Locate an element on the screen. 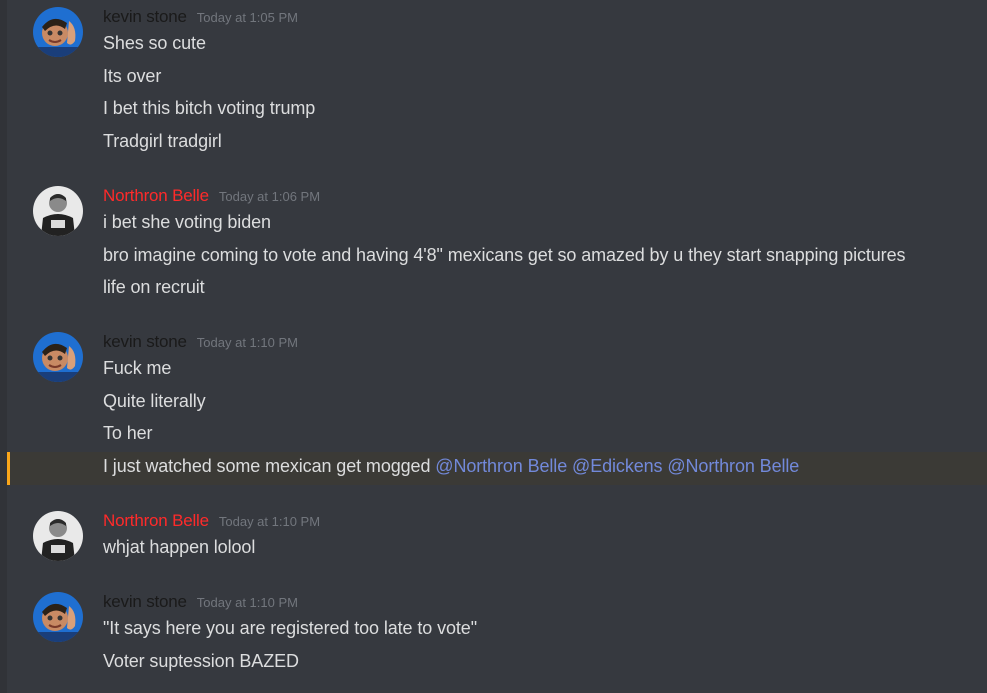 The width and height of the screenshot is (987, 693). message-line: i bet she voting biden is located at coordinates (497, 224).